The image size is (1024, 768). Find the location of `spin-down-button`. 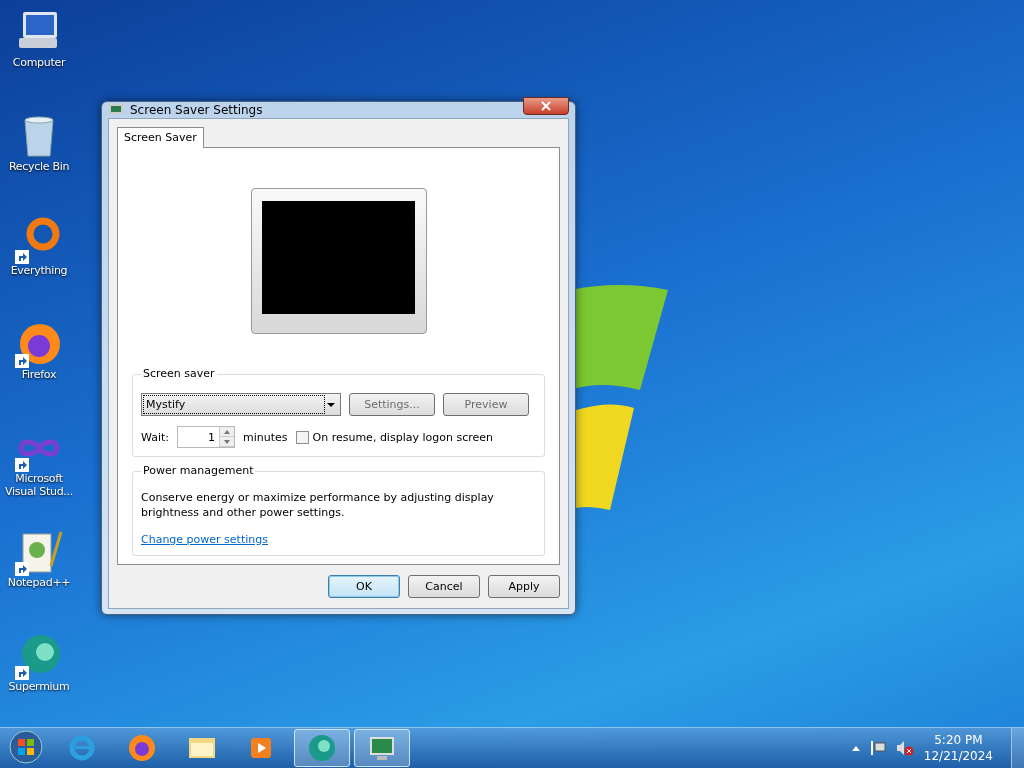

spin-down-button is located at coordinates (227, 442).